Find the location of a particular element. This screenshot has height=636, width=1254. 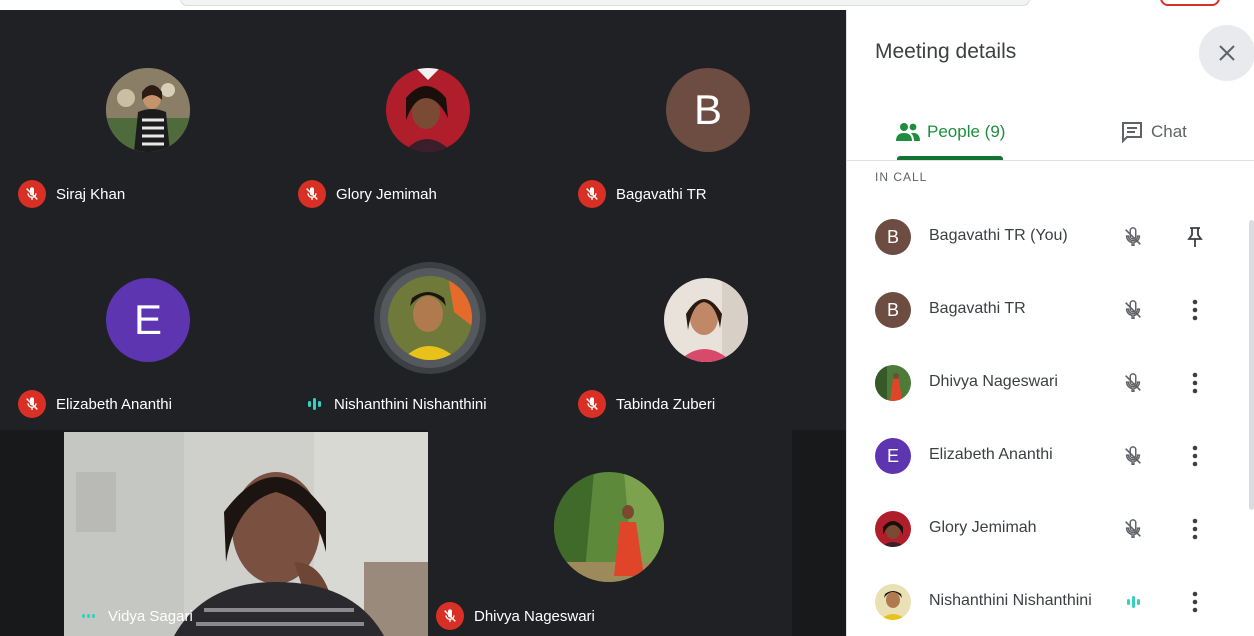

participant-list-item: E Elizabeth Ananthi is located at coordinates (1047, 456).